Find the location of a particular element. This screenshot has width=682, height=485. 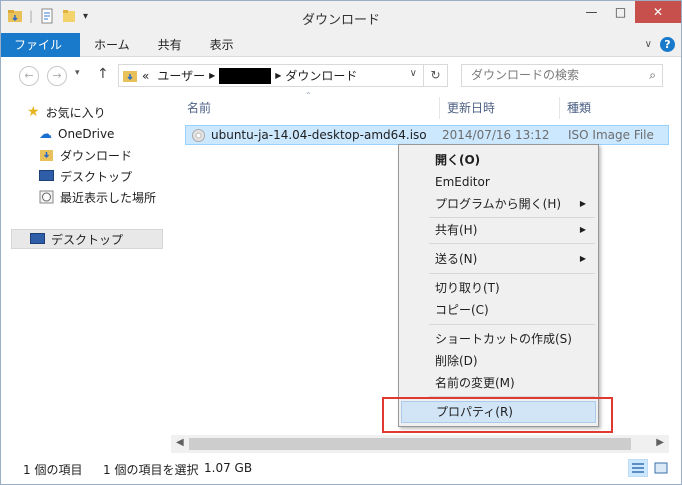

menu-open-with: プログラムから開く(H) ▶ is located at coordinates (498, 204).